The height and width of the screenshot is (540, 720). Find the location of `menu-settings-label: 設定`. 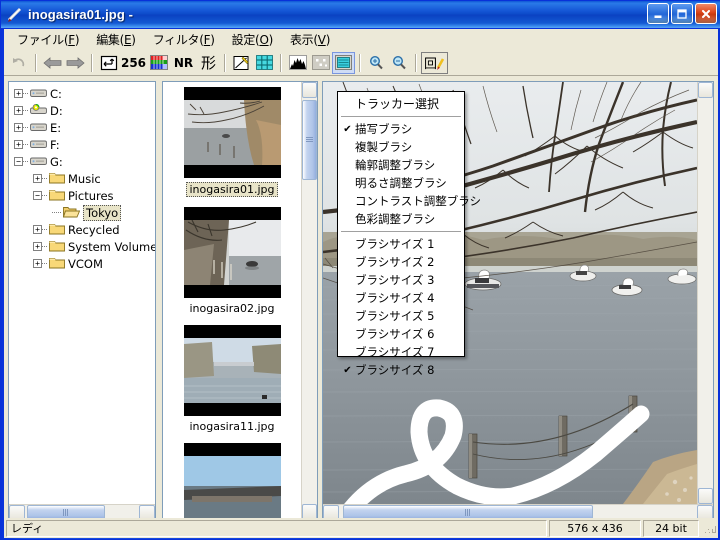

menu-settings-label: 設定 is located at coordinates (243, 40).